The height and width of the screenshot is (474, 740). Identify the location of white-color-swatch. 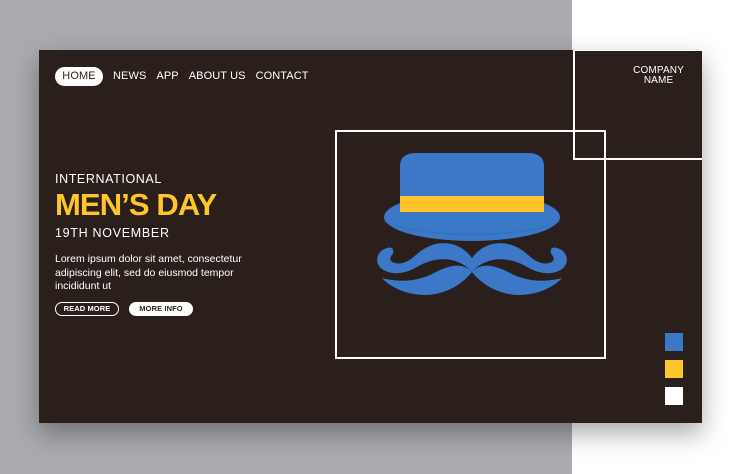
(674, 396).